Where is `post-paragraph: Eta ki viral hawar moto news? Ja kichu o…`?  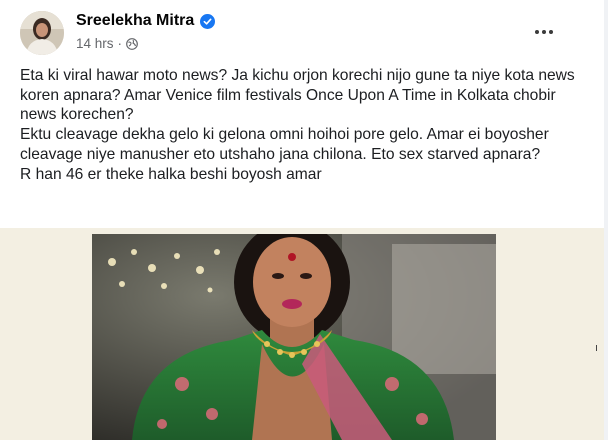
post-paragraph: Eta ki viral hawar moto news? Ja kichu o… is located at coordinates (297, 95).